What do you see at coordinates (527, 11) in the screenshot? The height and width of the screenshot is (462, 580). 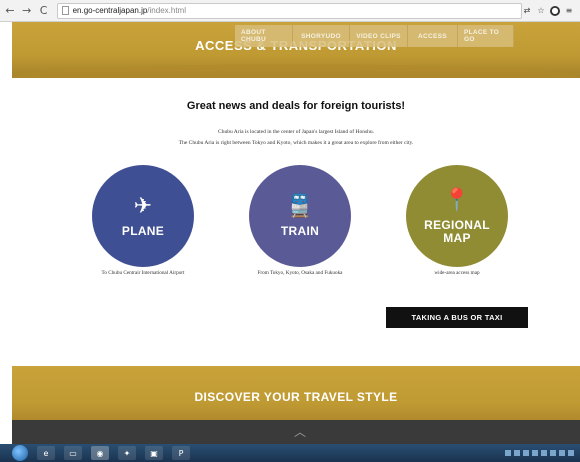 I see `translate-icon: ⇄` at bounding box center [527, 11].